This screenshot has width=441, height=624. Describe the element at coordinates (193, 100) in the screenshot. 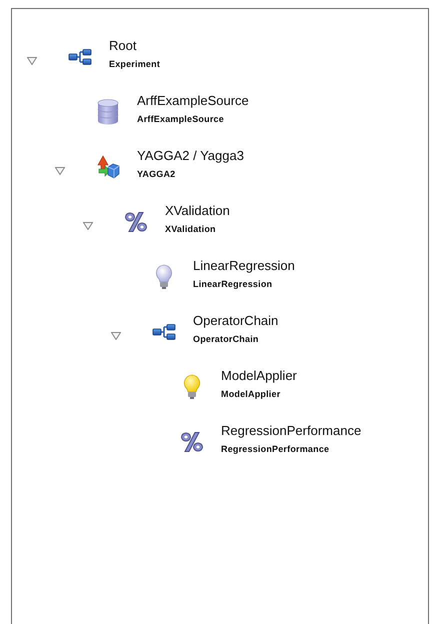

I see `operator-name: ArffExampleSource` at that location.